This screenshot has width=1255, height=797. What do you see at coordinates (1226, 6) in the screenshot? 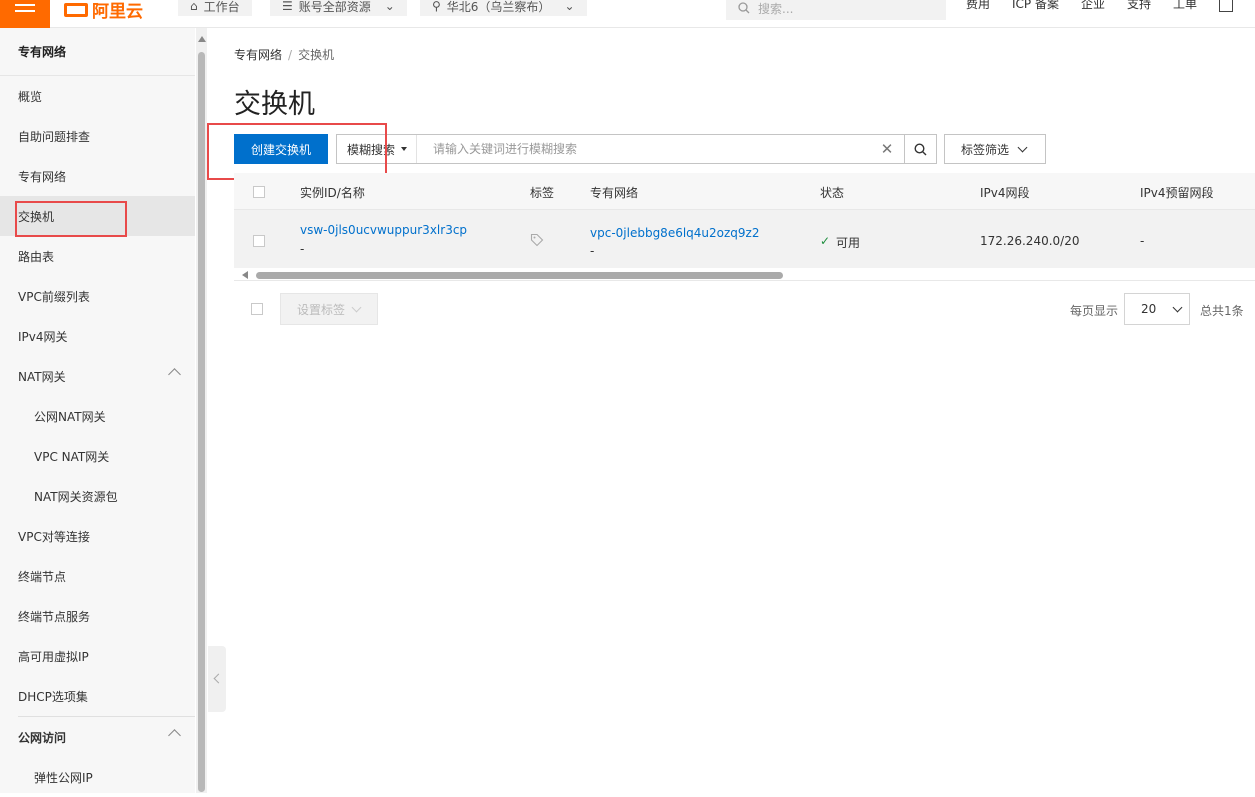
I see `terminal-icon` at bounding box center [1226, 6].